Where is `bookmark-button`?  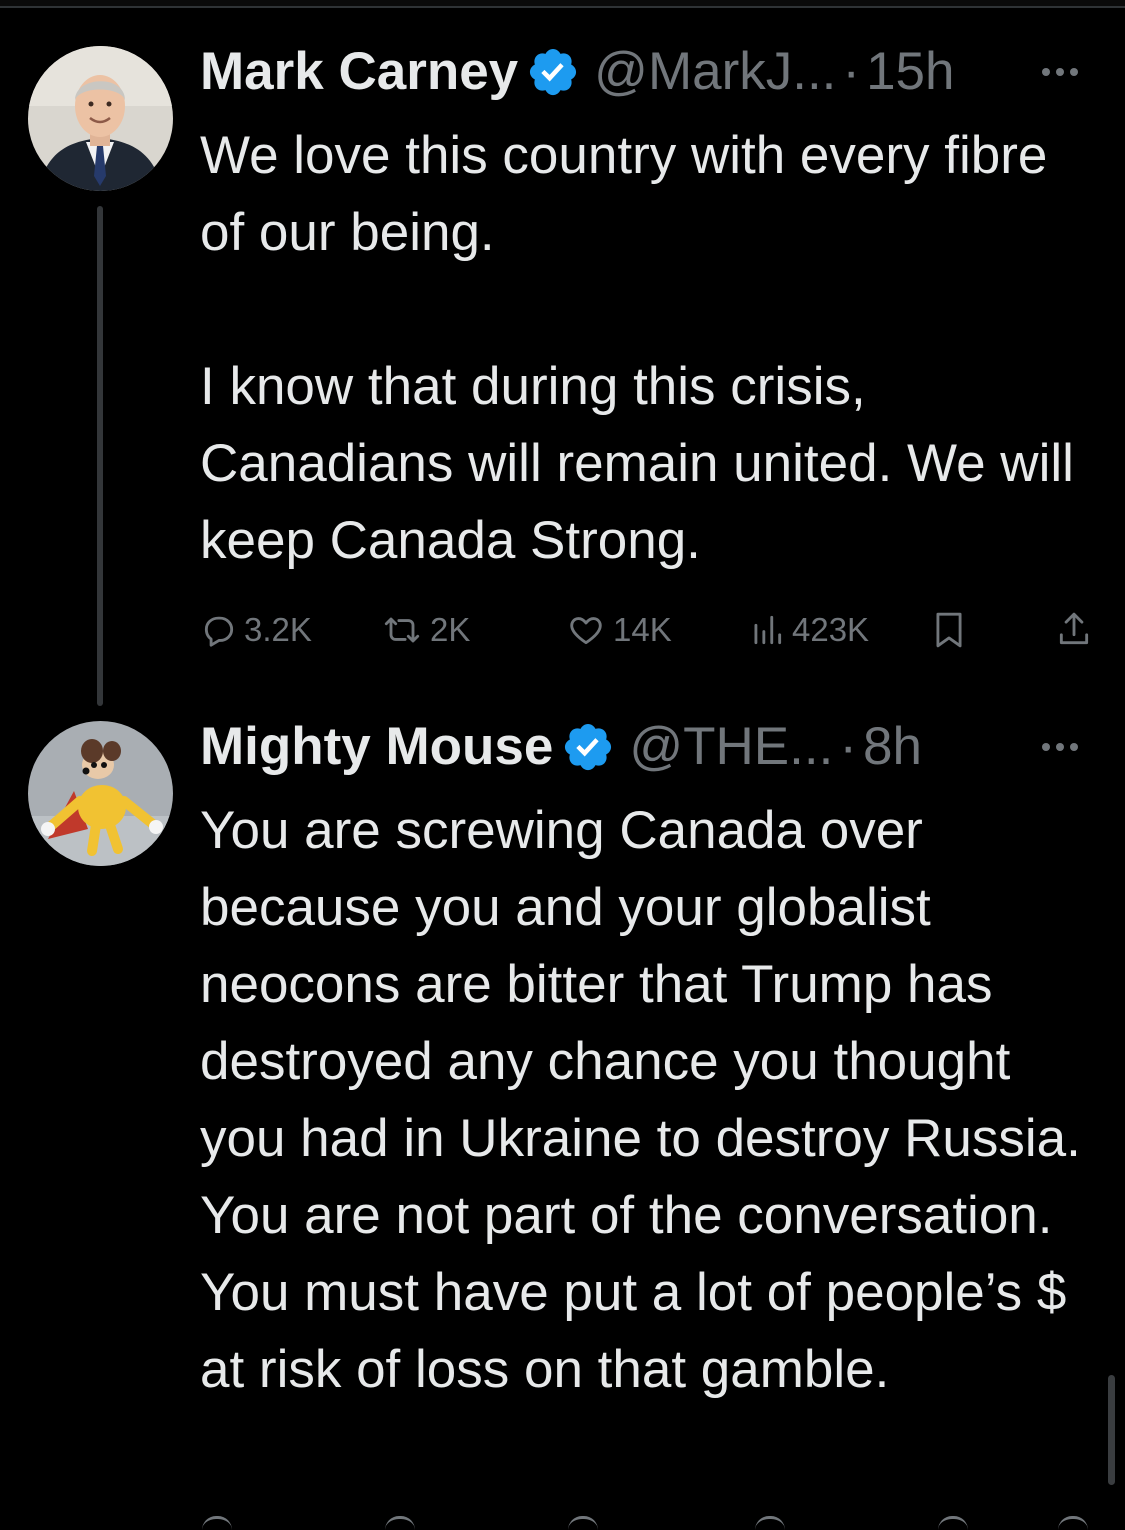
bookmark-button is located at coordinates (952, 630).